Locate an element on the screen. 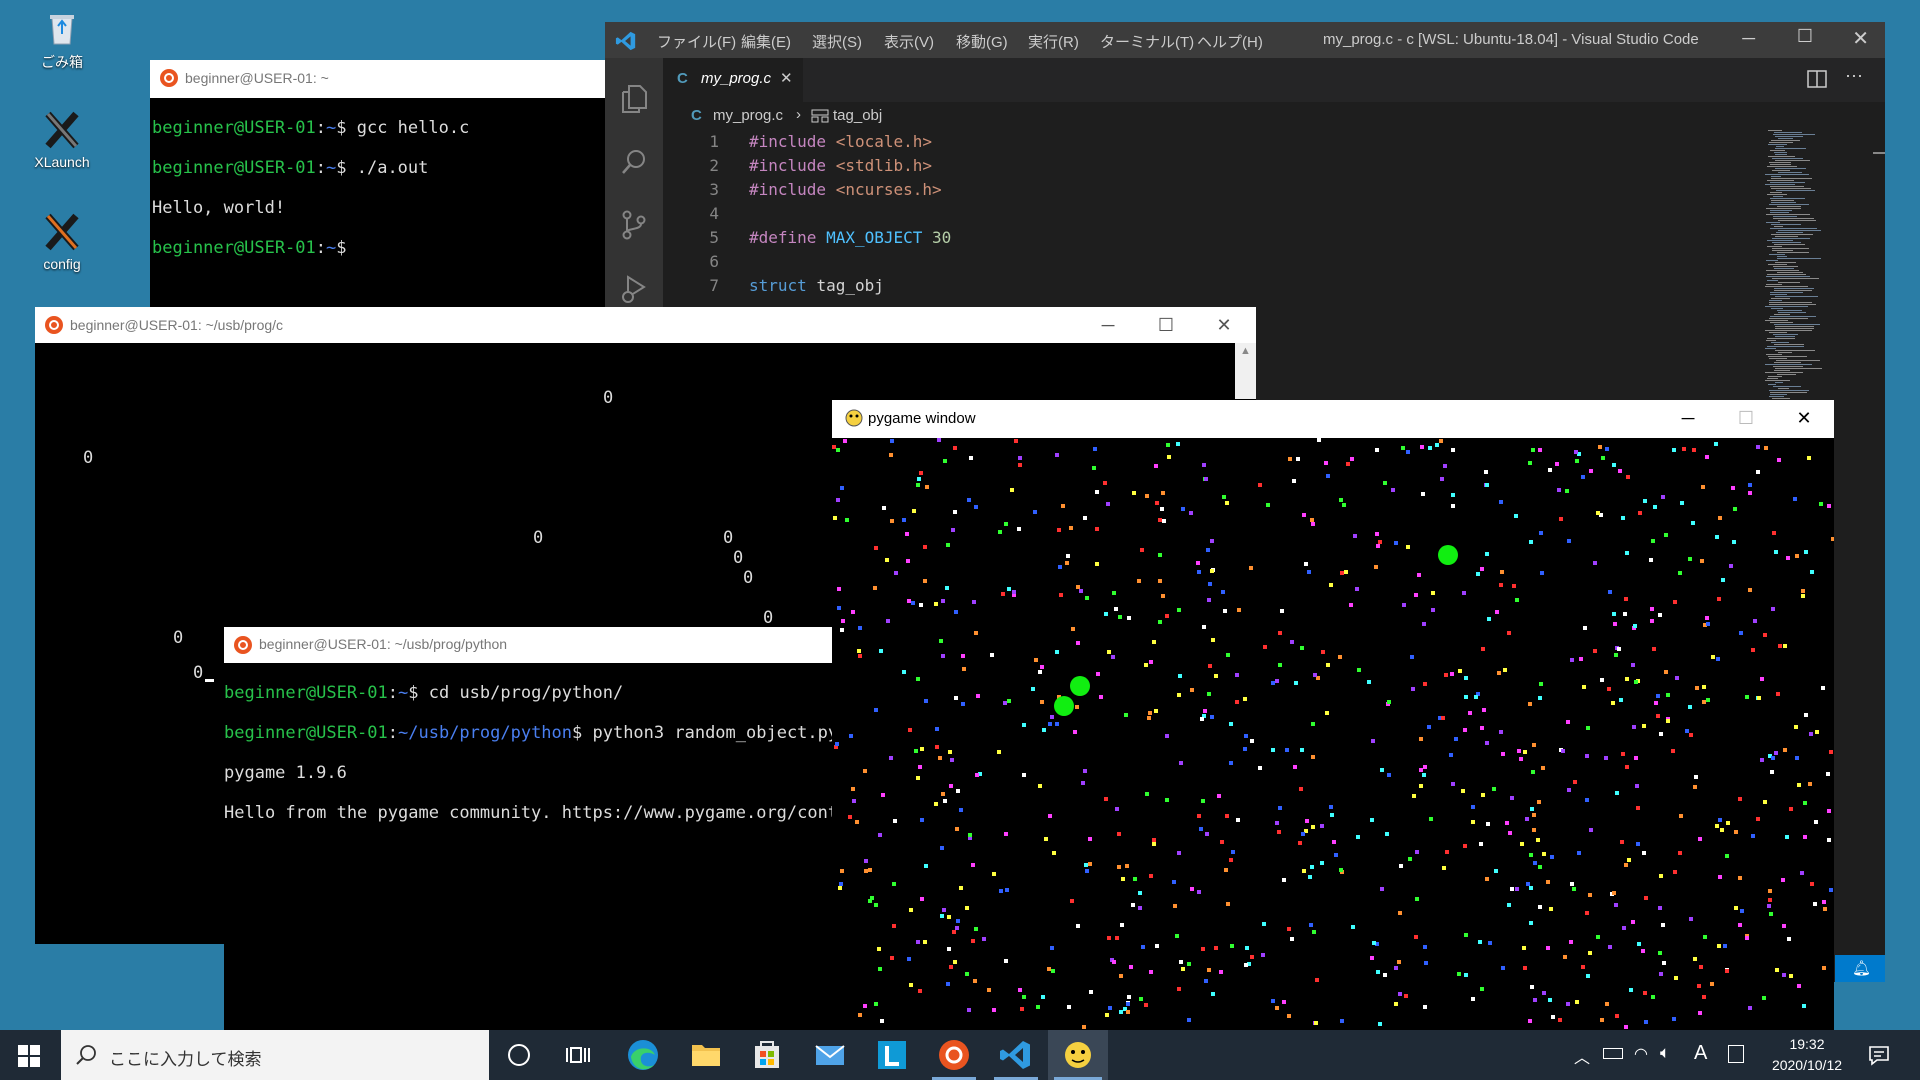 This screenshot has height=1080, width=1920. statusbar-notifications: 🔔︎ is located at coordinates (1860, 968).